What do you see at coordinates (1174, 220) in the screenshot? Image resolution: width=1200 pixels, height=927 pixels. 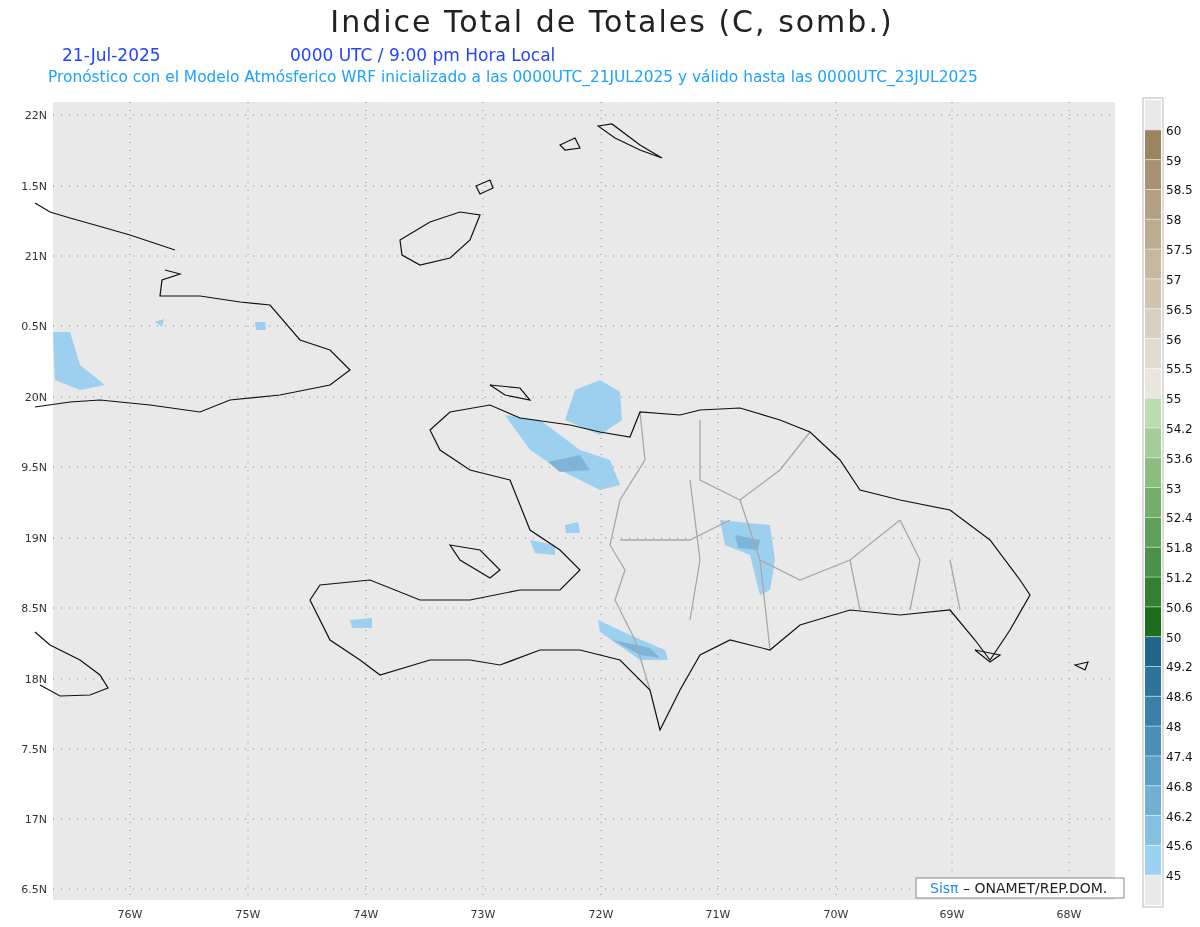 I see `scale-label: 58` at bounding box center [1174, 220].